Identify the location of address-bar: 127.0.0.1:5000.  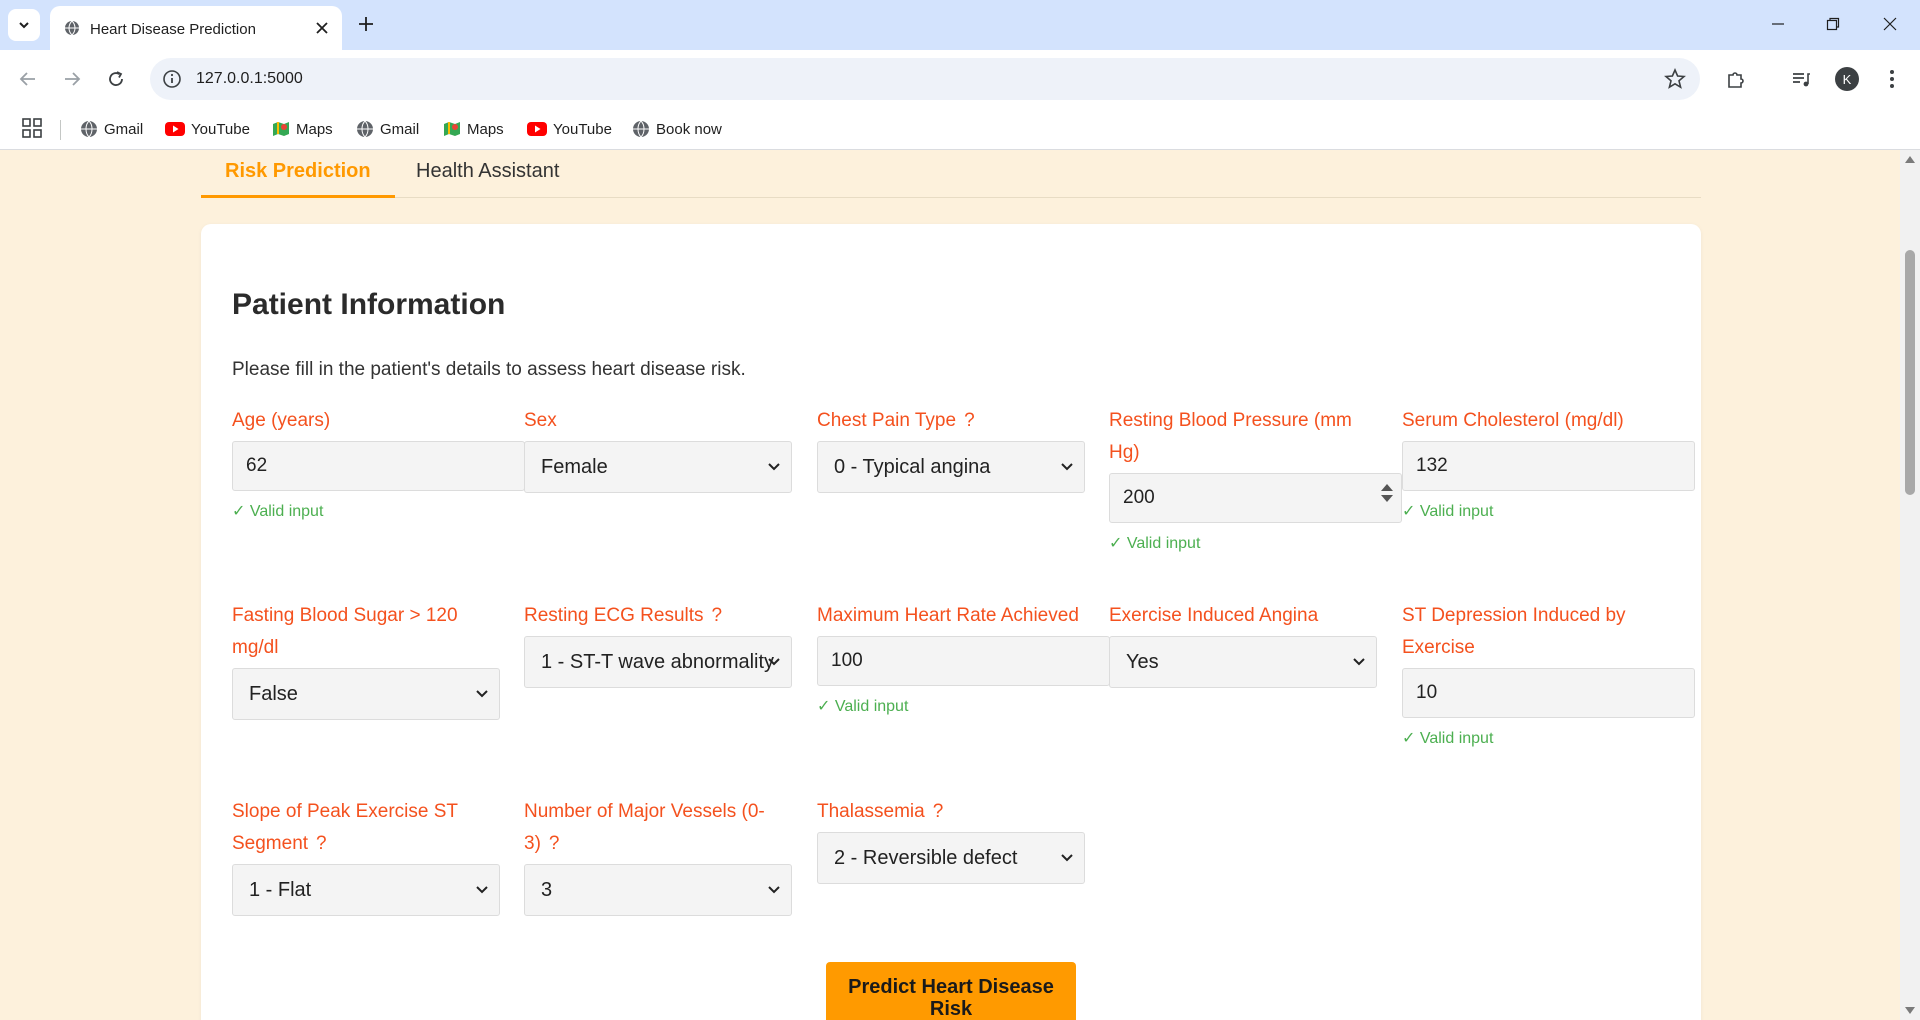
(925, 79).